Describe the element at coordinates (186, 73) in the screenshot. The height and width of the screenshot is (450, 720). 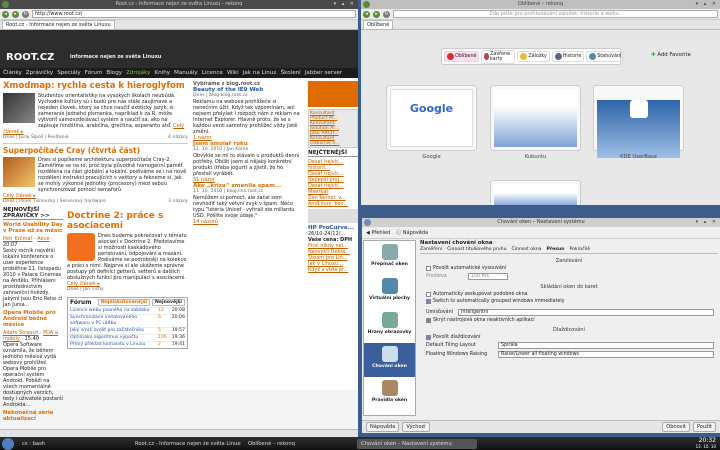
I see `nav-item: Manuály` at that location.